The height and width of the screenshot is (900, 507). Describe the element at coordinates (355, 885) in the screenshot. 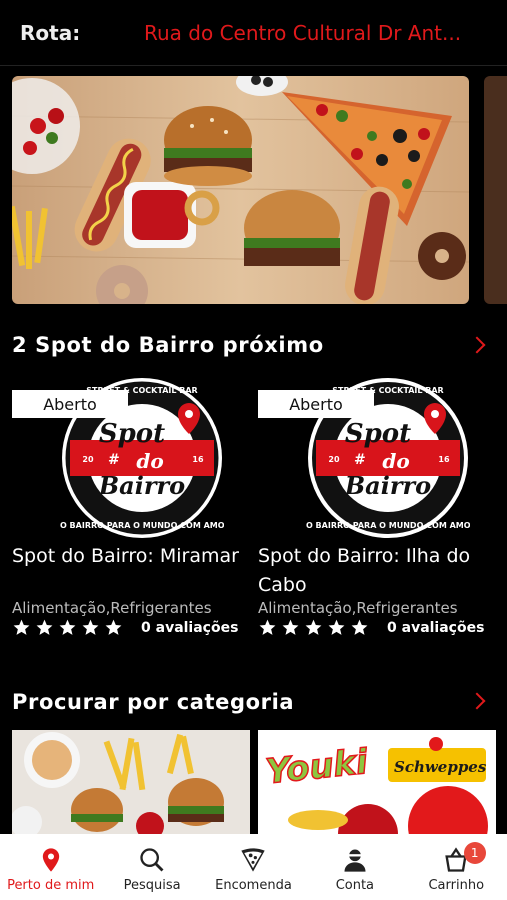

I see `tab-label: Conta` at that location.